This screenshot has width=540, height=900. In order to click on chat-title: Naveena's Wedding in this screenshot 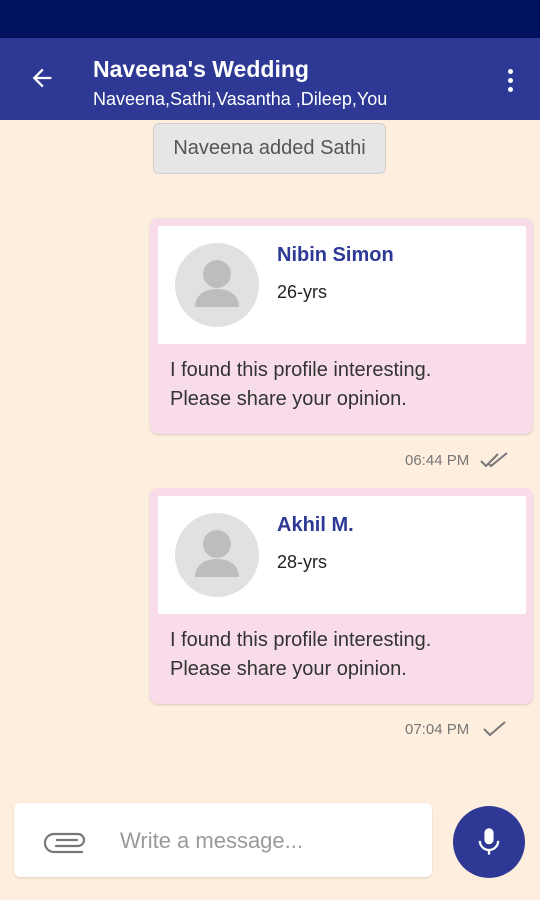, I will do `click(201, 69)`.